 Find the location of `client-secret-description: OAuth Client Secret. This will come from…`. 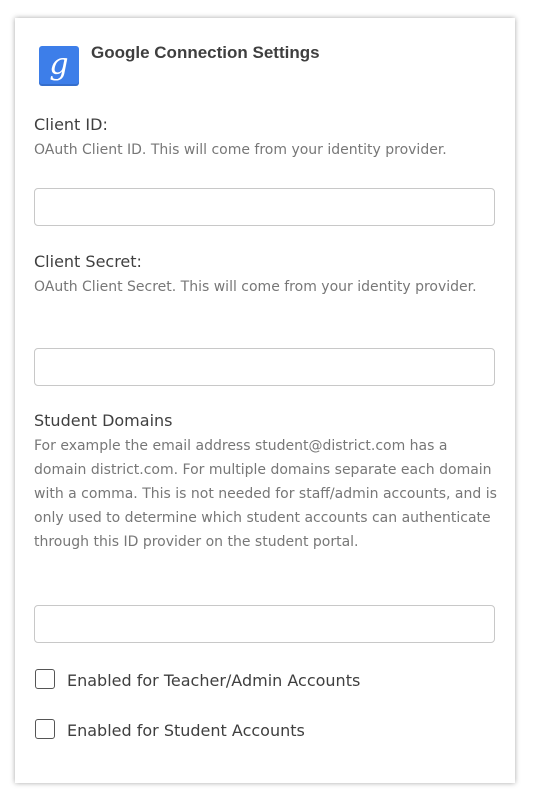

client-secret-description: OAuth Client Secret. This will come from… is located at coordinates (255, 287).